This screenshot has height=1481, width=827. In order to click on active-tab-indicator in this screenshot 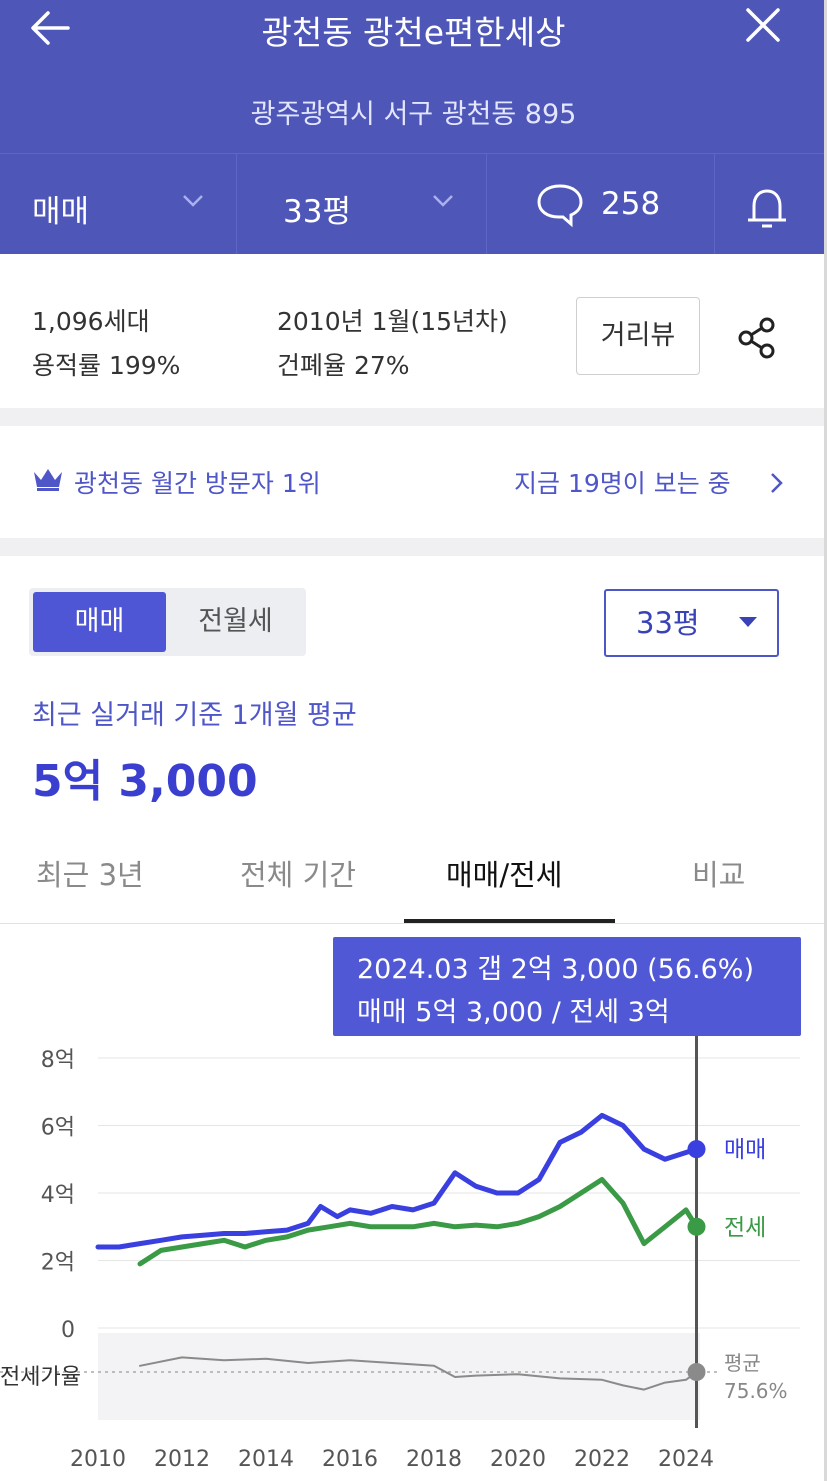, I will do `click(509, 921)`.